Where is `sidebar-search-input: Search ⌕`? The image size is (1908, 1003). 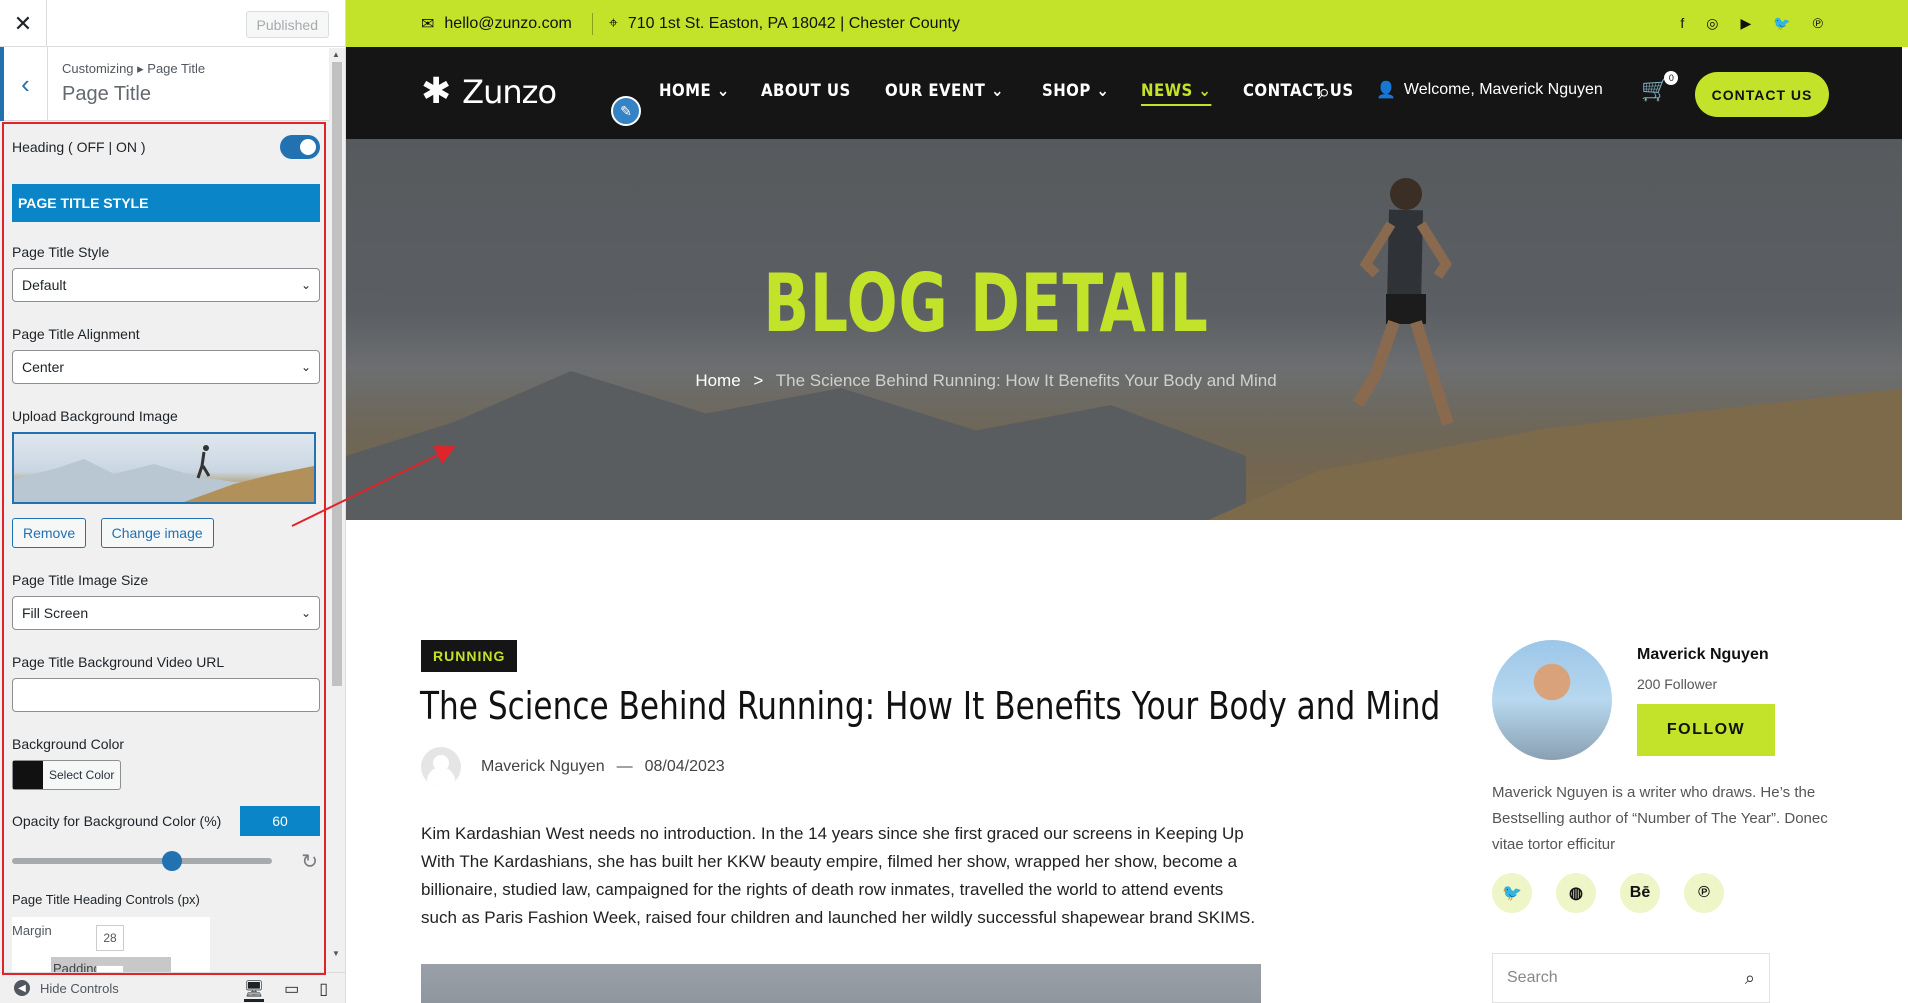 sidebar-search-input: Search ⌕ is located at coordinates (1631, 978).